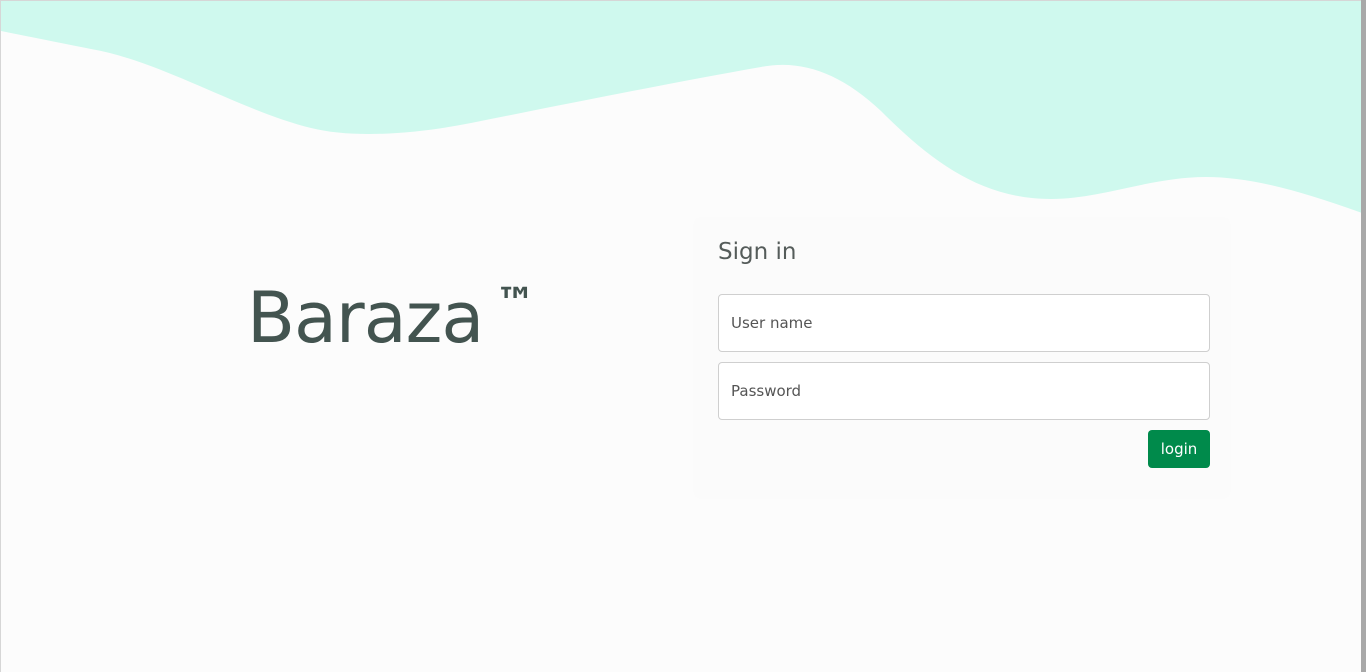 The height and width of the screenshot is (672, 1366). What do you see at coordinates (365, 318) in the screenshot?
I see `brand-name: Baraza` at bounding box center [365, 318].